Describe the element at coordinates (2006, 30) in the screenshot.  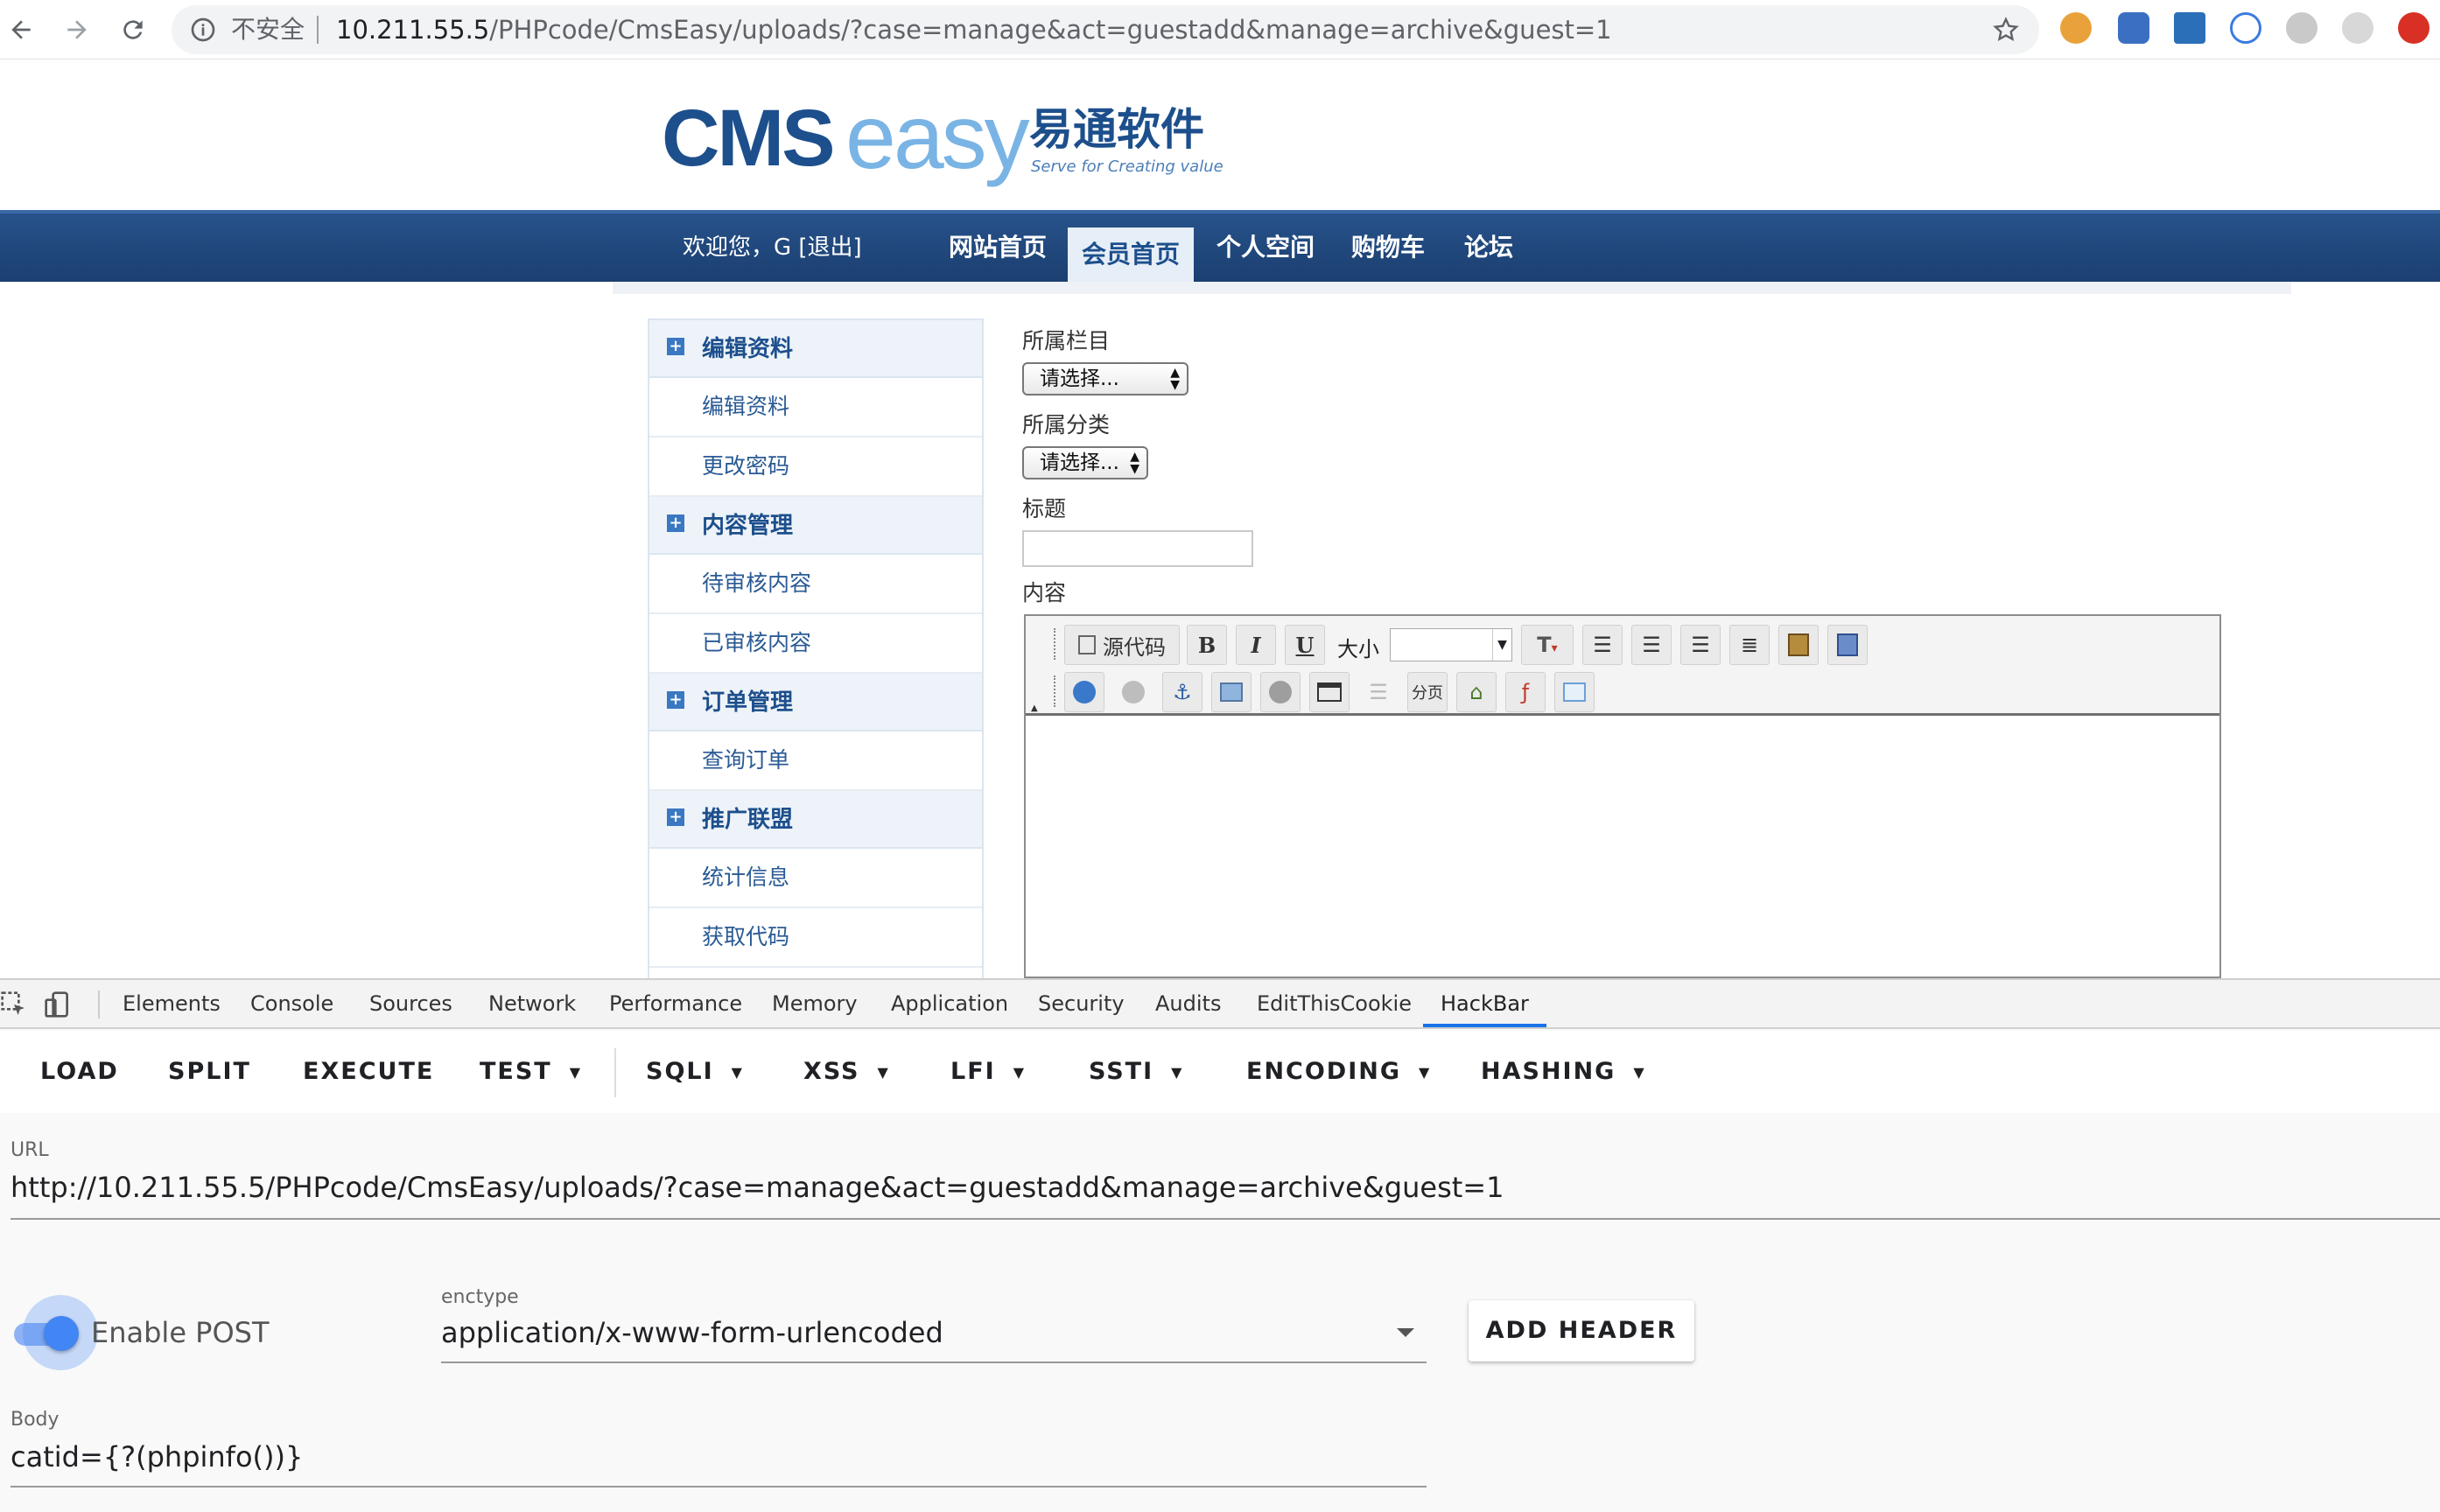
I see `bookmark-star-icon` at that location.